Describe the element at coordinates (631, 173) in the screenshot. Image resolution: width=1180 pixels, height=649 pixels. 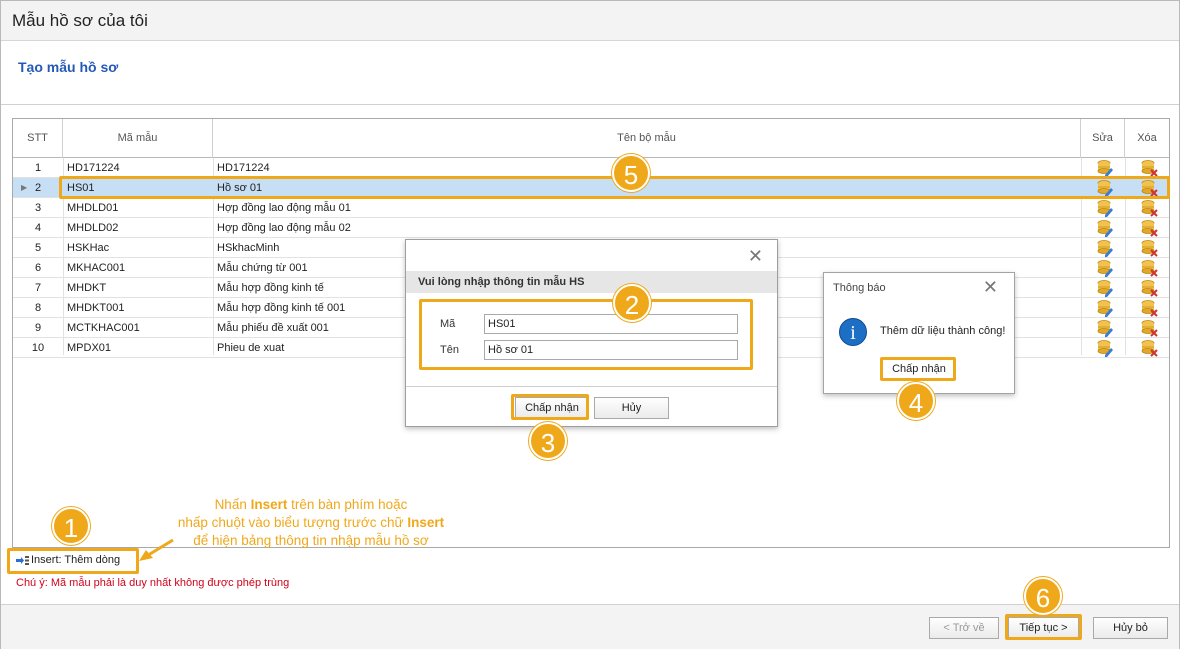
I see `step-badge-5: 5` at that location.